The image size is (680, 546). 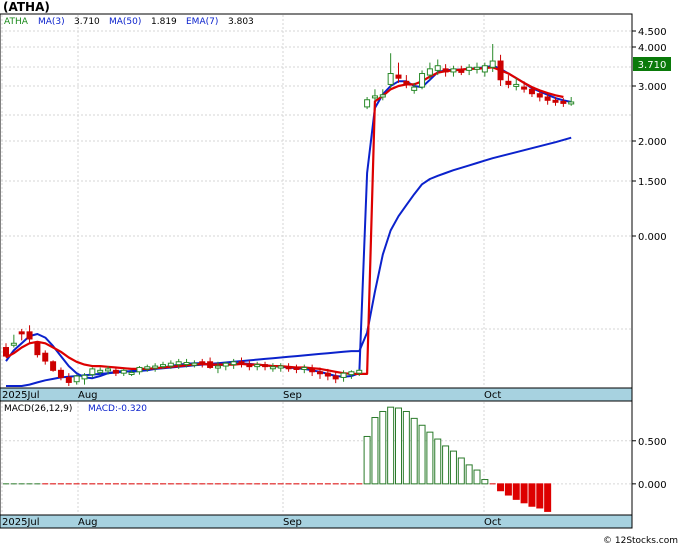 What do you see at coordinates (292, 395) in the screenshot?
I see `x-tick-label: Sep` at bounding box center [292, 395].